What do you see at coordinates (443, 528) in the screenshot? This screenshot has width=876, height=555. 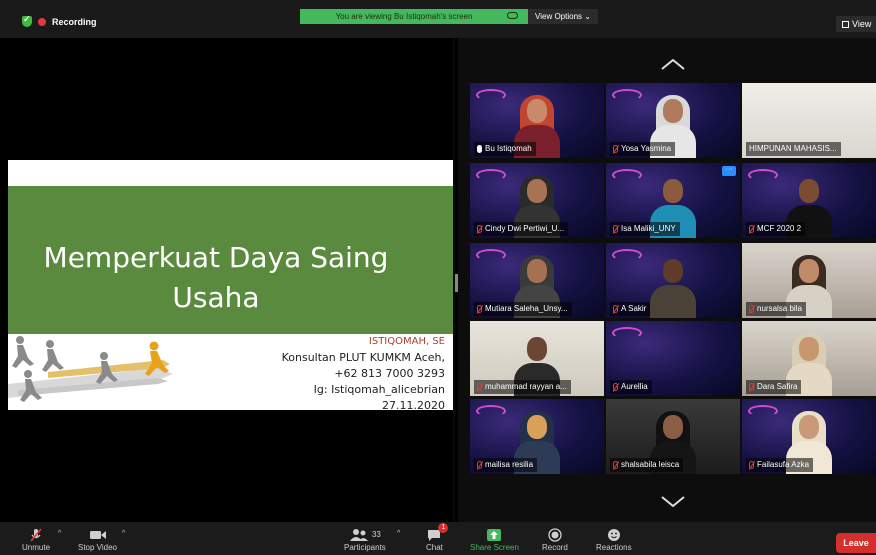 I see `chat-unread-badge: 1` at bounding box center [443, 528].